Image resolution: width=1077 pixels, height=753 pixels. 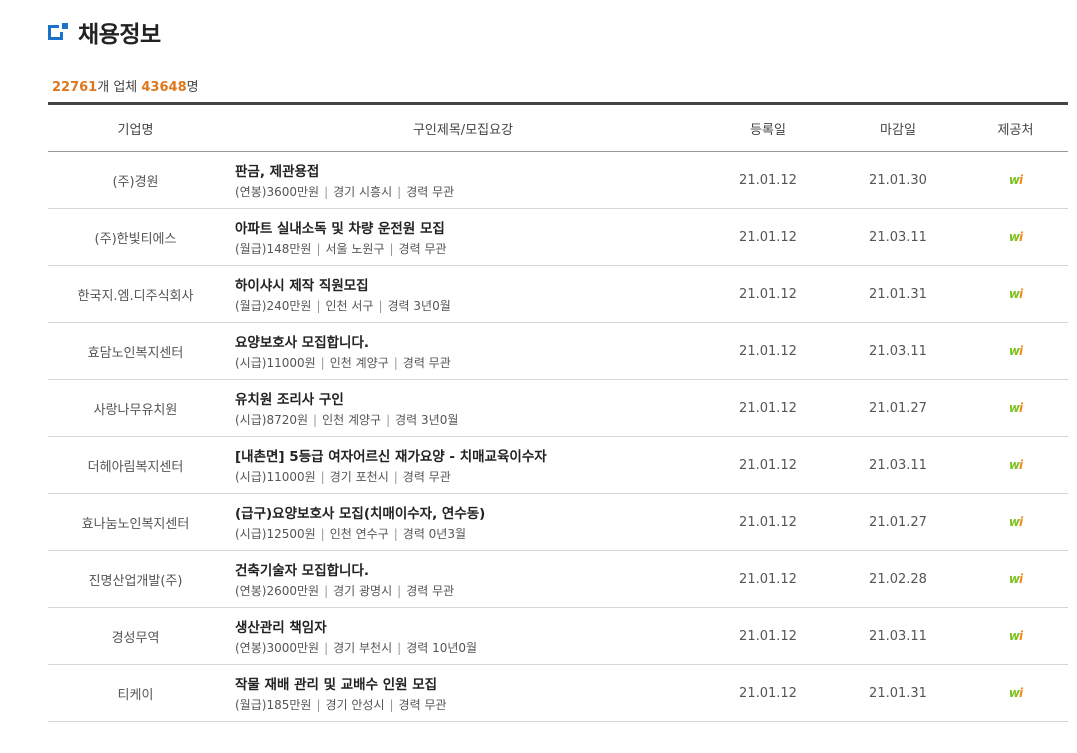 I want to click on job-title-link: 유치원 조리사 구인, so click(x=468, y=398).